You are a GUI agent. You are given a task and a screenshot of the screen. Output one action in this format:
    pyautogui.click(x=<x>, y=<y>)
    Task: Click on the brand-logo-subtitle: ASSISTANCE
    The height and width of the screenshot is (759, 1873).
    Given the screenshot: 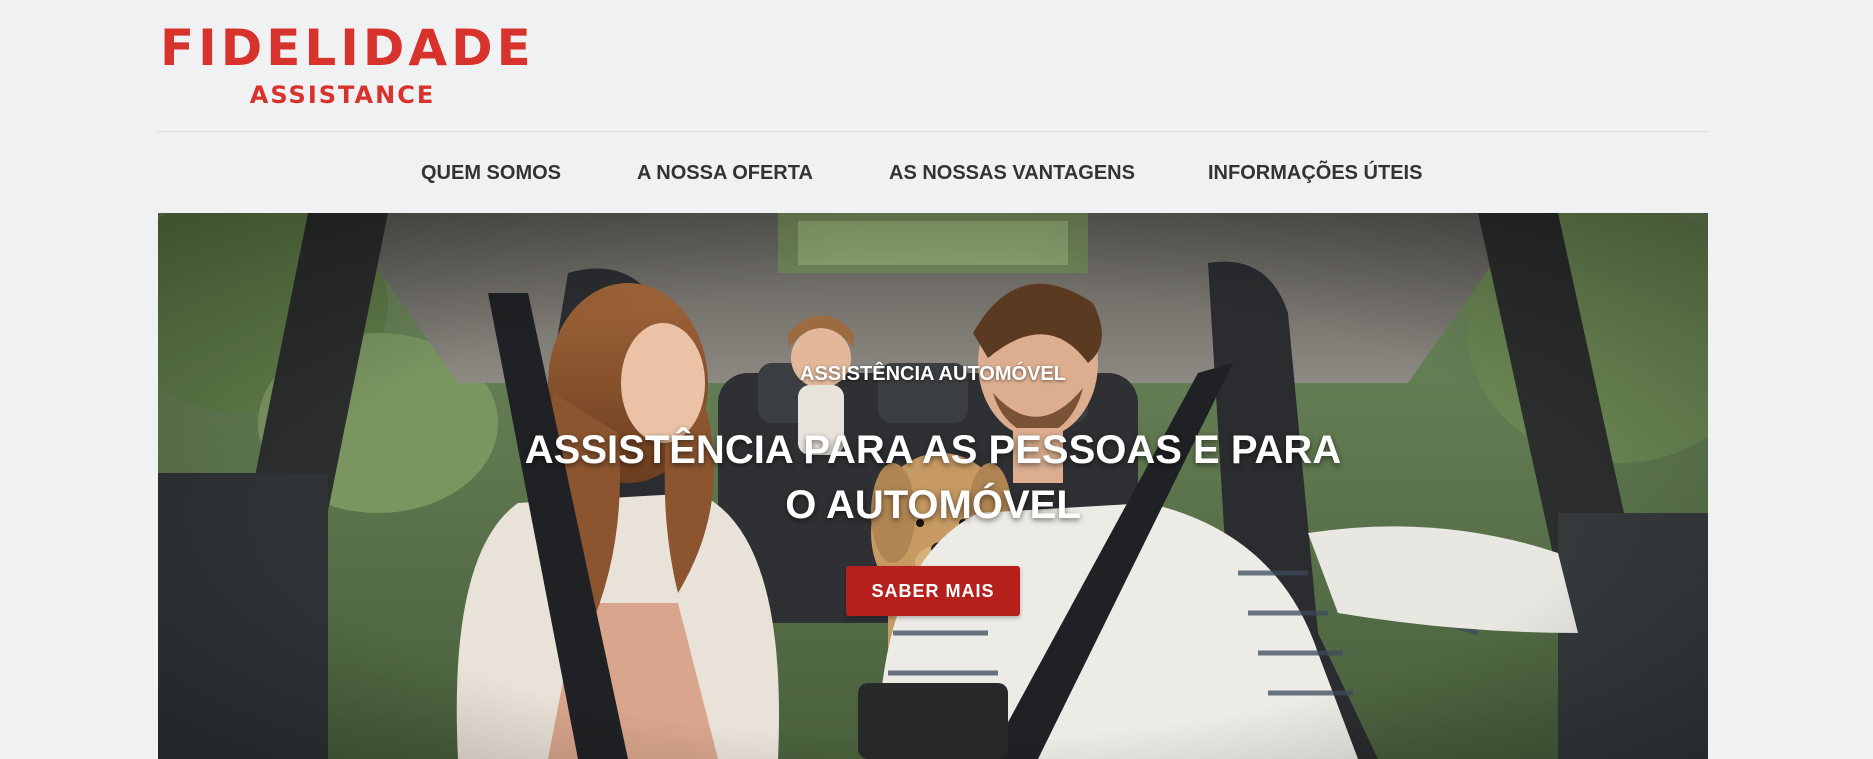 What is the action you would take?
    pyautogui.click(x=342, y=95)
    